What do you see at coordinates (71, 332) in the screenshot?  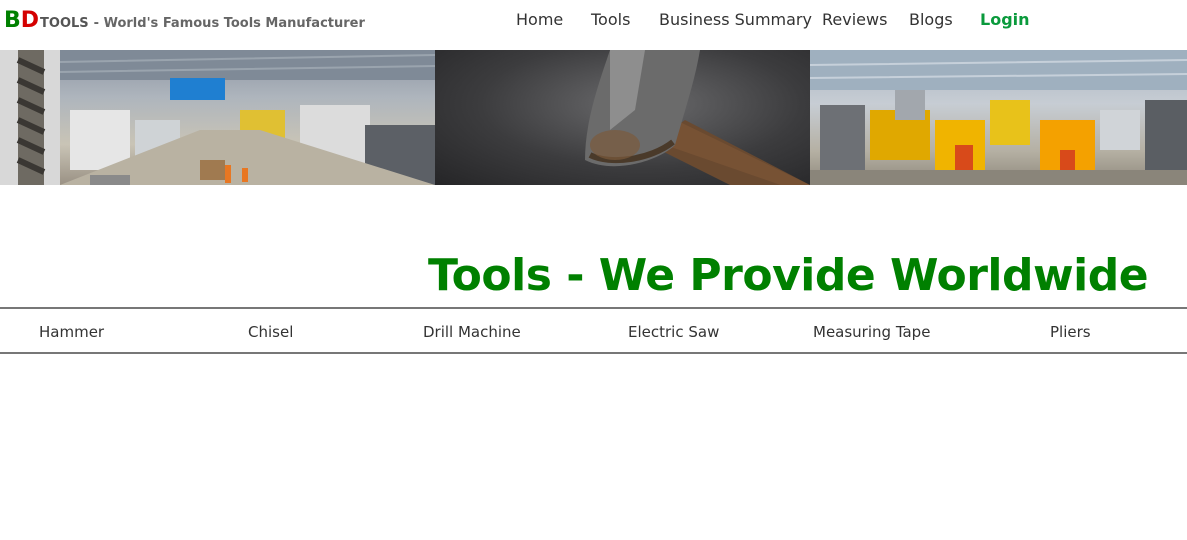 I see `tab-hammer: Hammer` at bounding box center [71, 332].